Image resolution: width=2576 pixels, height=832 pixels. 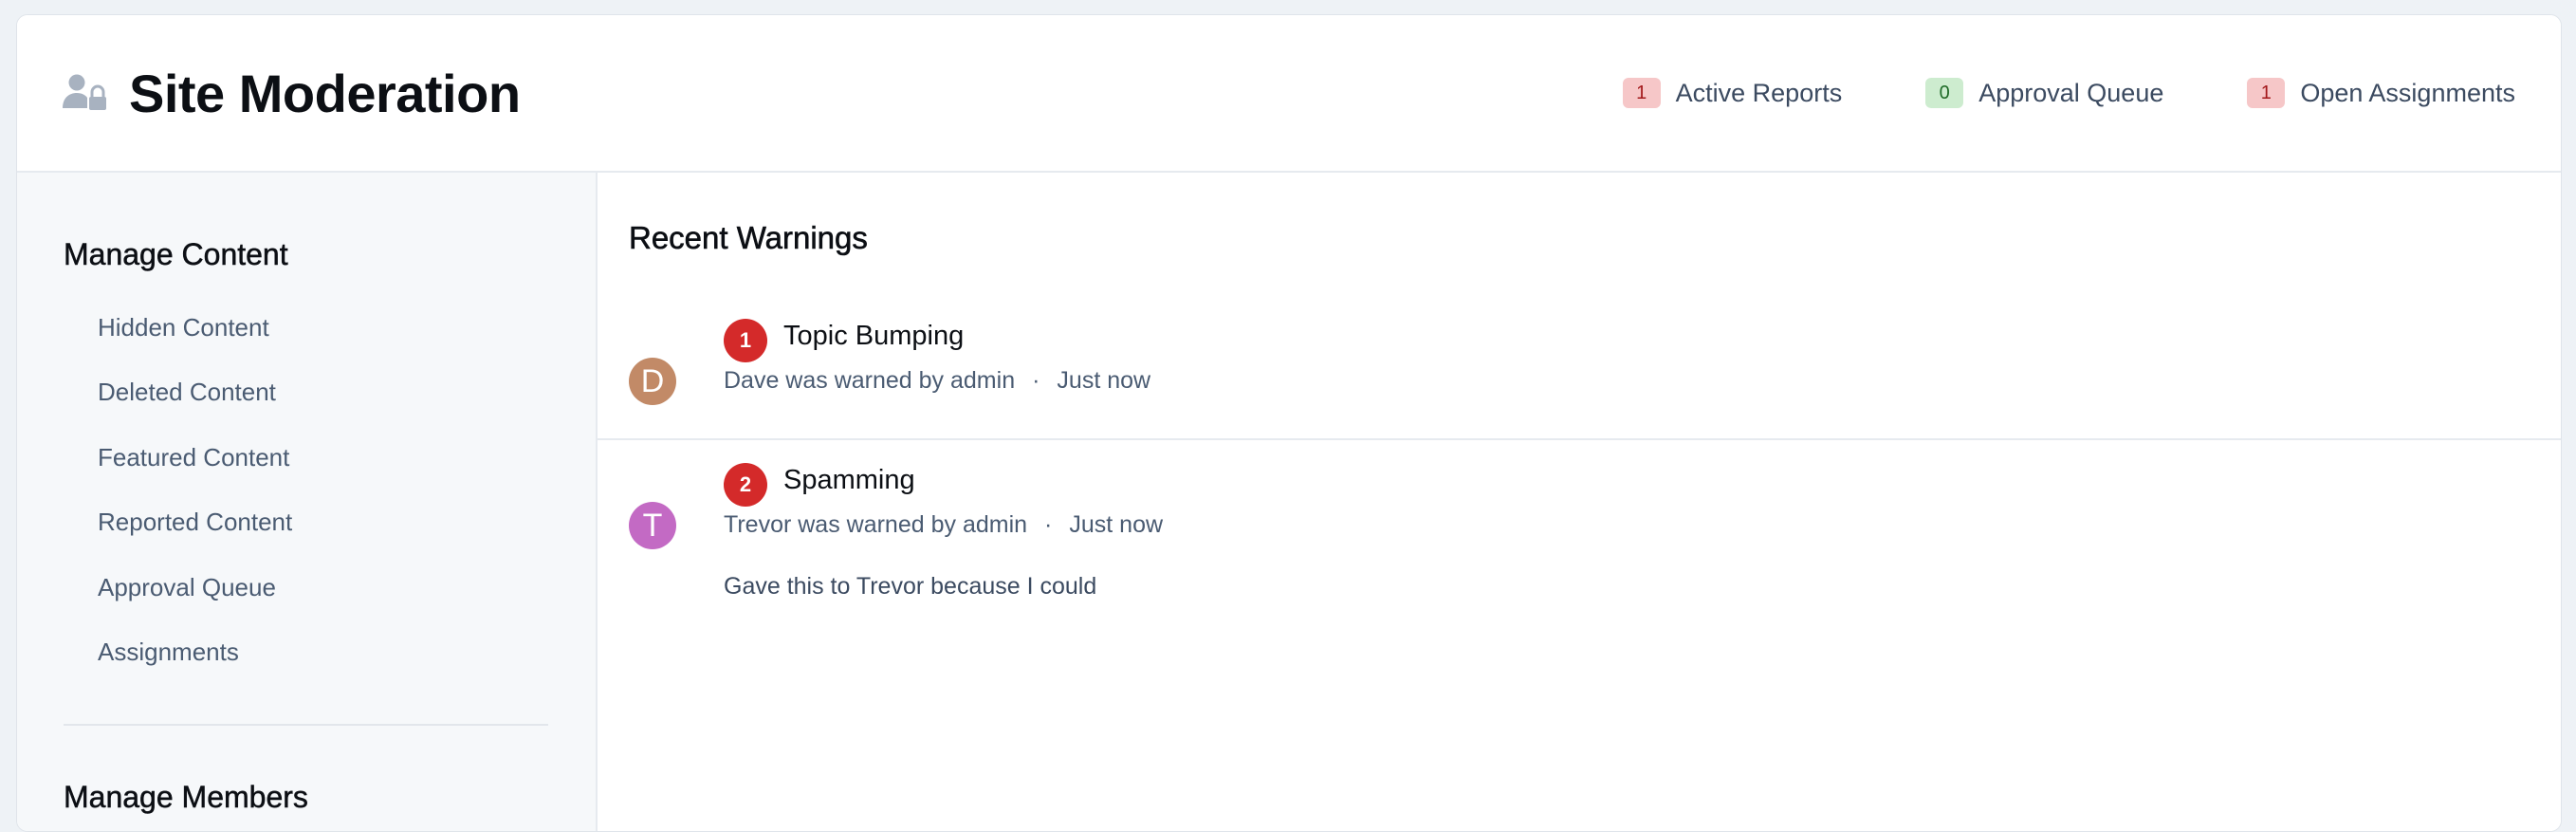 What do you see at coordinates (325, 93) in the screenshot?
I see `page-title: Site Moderation` at bounding box center [325, 93].